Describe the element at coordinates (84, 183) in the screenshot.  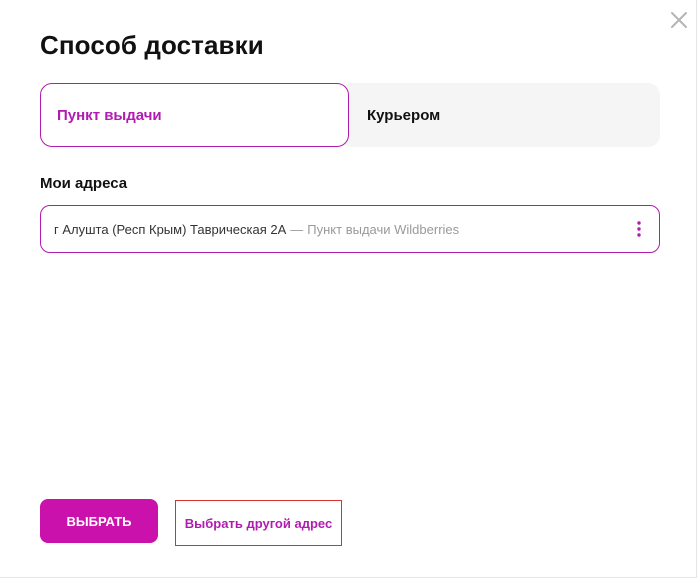
I see `my-addresses-heading: Мои адреса` at that location.